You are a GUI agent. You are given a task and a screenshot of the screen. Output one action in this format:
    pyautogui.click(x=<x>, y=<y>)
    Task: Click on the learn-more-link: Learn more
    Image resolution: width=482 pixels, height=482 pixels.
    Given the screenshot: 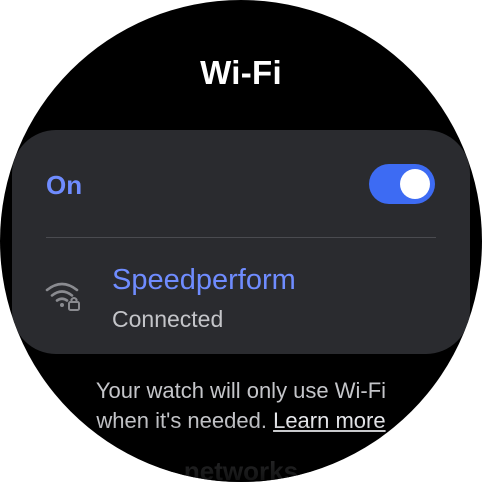 What is the action you would take?
    pyautogui.click(x=329, y=420)
    